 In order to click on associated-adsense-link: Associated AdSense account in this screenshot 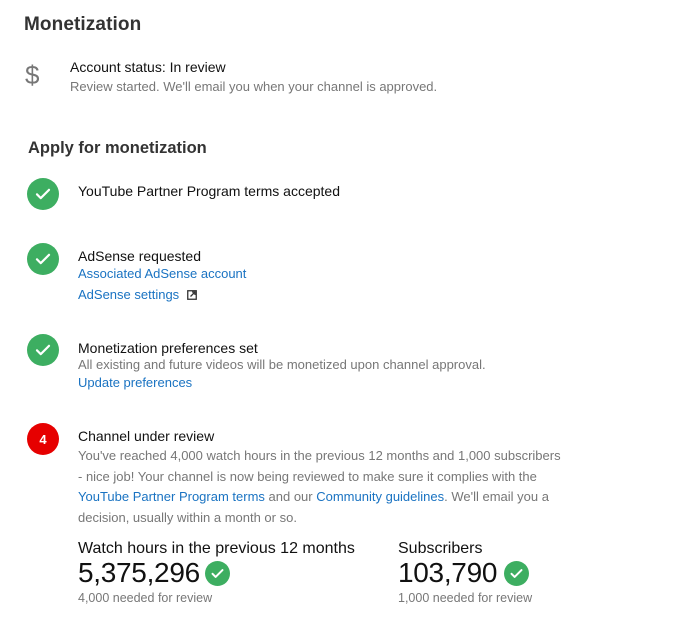, I will do `click(162, 273)`.